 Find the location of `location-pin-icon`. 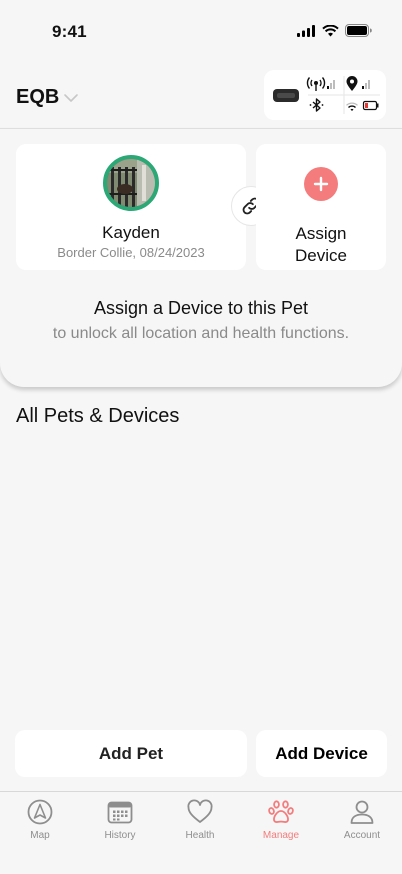

location-pin-icon is located at coordinates (352, 83).